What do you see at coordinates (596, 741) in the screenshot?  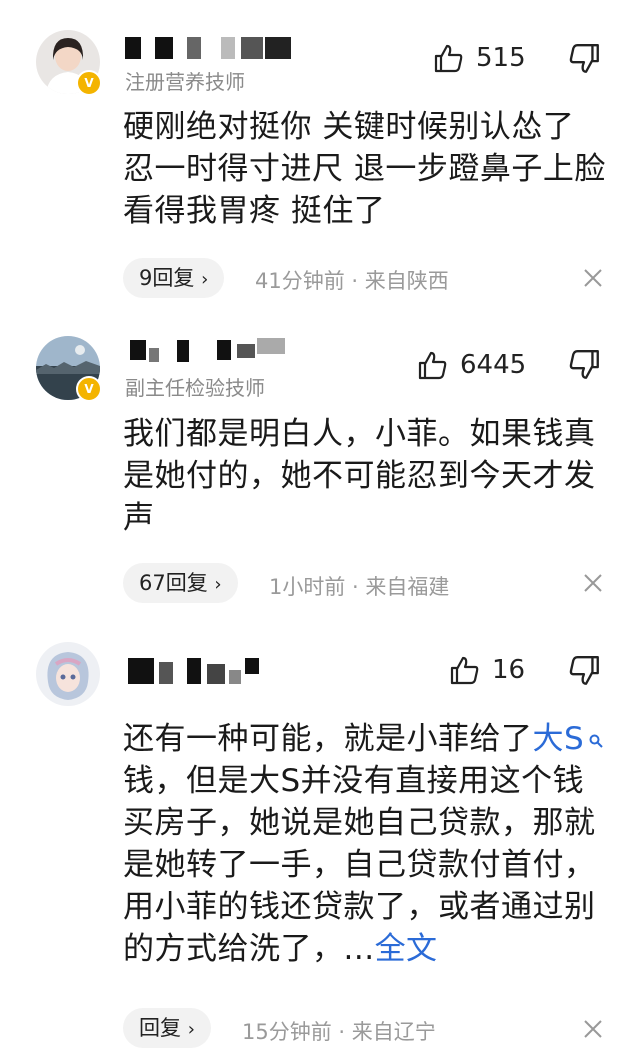 I see `search-icon` at bounding box center [596, 741].